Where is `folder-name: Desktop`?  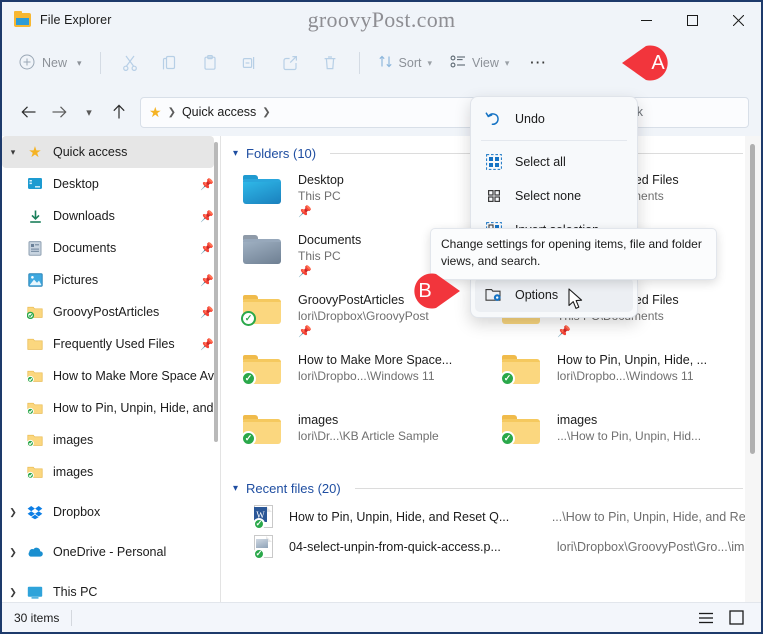
folder-name: Desktop is located at coordinates (321, 180).